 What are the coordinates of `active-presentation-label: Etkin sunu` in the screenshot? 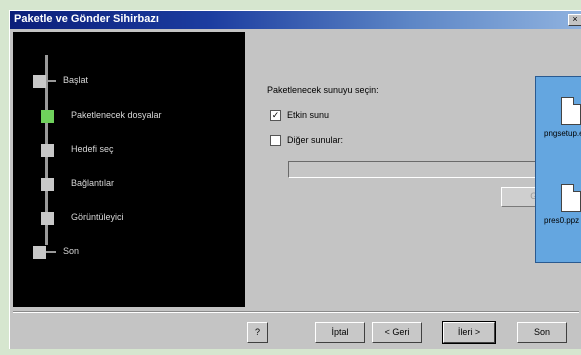 It's located at (308, 115).